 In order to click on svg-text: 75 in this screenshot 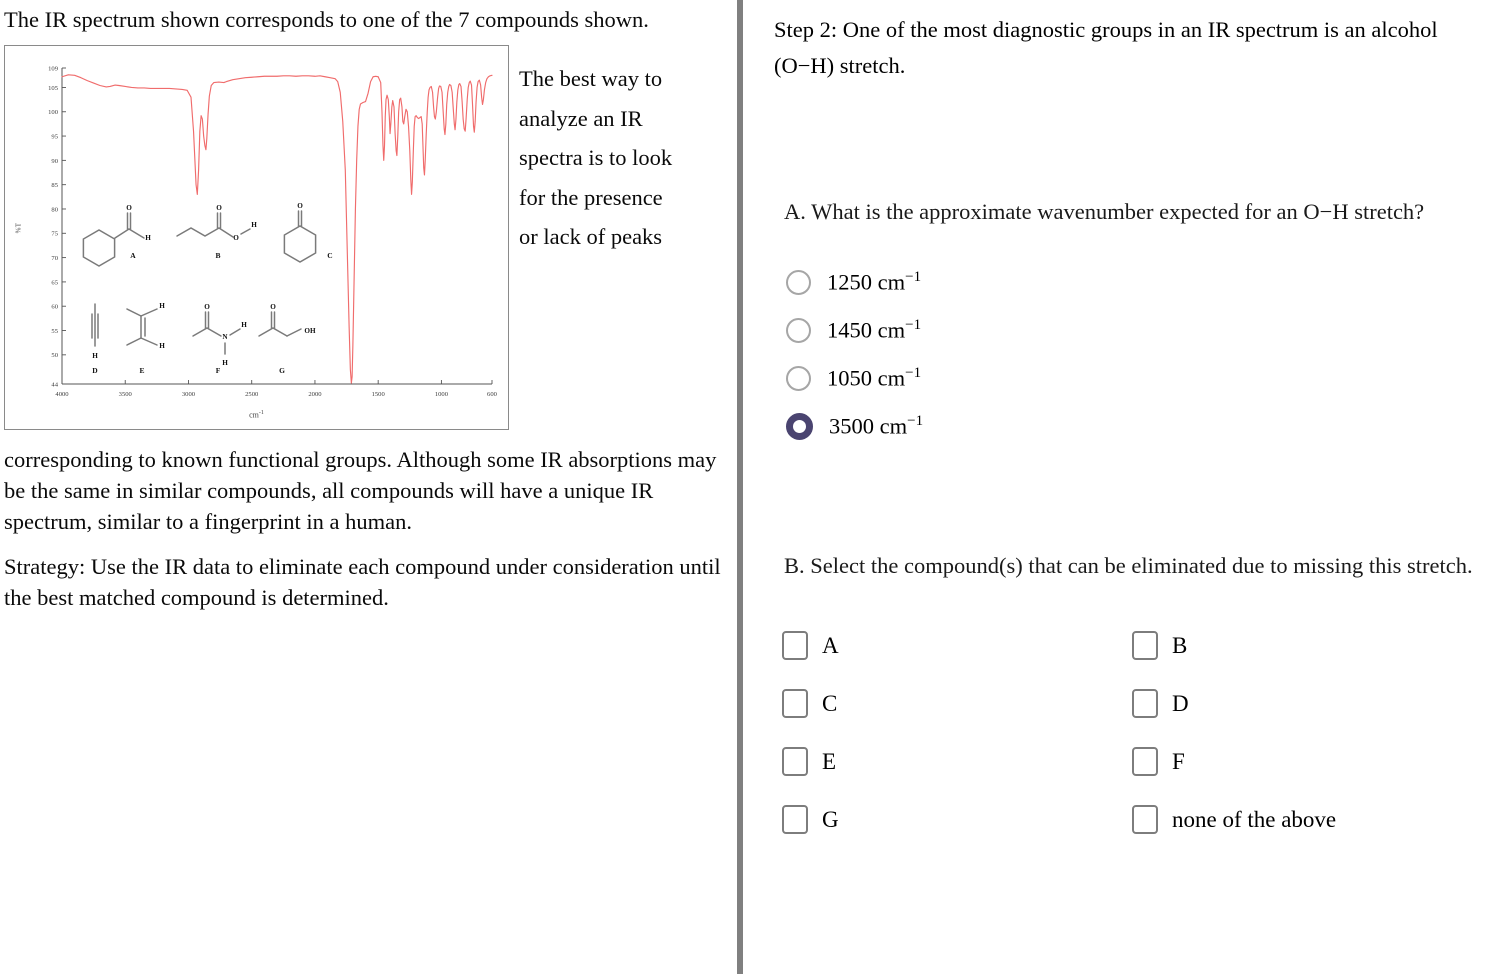, I will do `click(54, 234)`.